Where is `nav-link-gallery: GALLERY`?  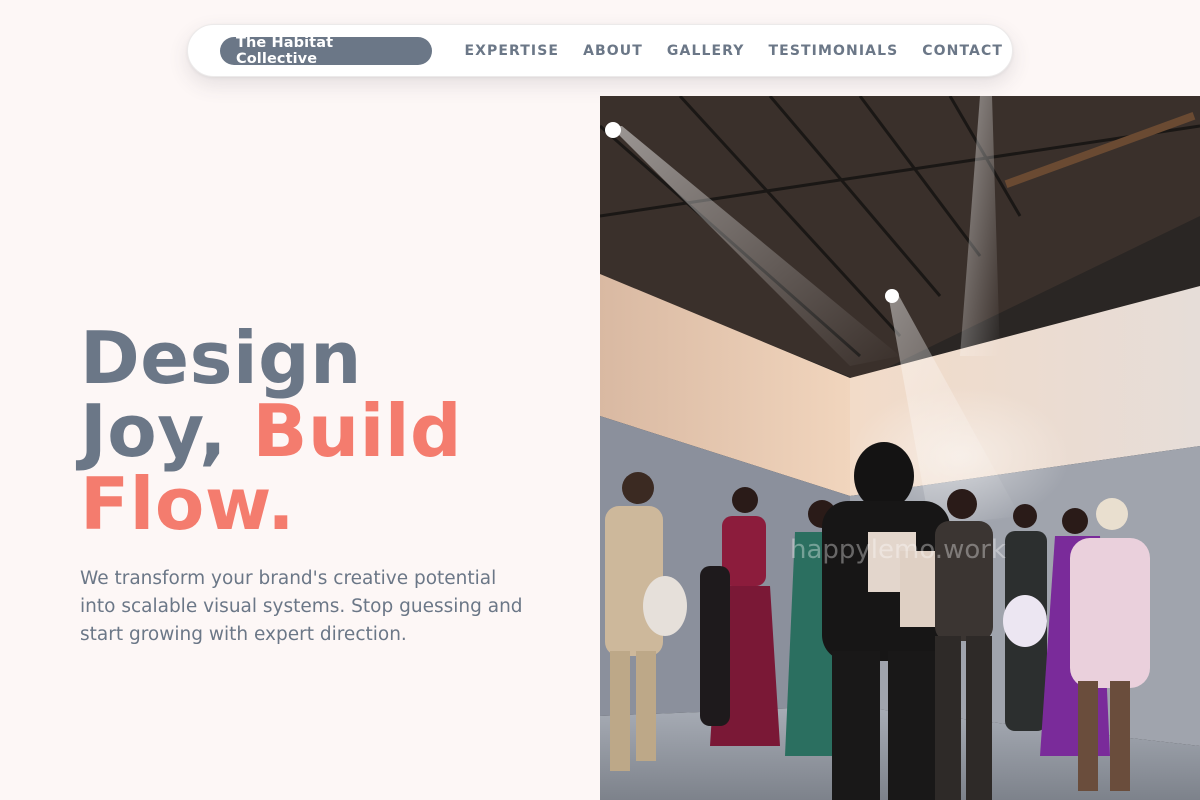
nav-link-gallery: GALLERY is located at coordinates (706, 51).